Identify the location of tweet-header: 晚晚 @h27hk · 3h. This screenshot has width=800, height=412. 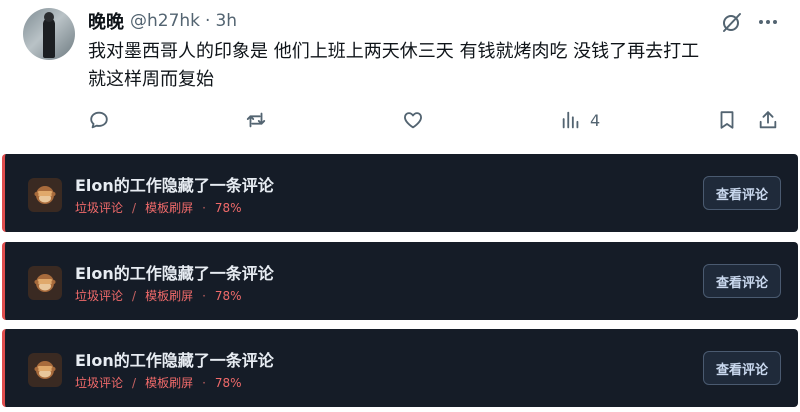
(162, 21).